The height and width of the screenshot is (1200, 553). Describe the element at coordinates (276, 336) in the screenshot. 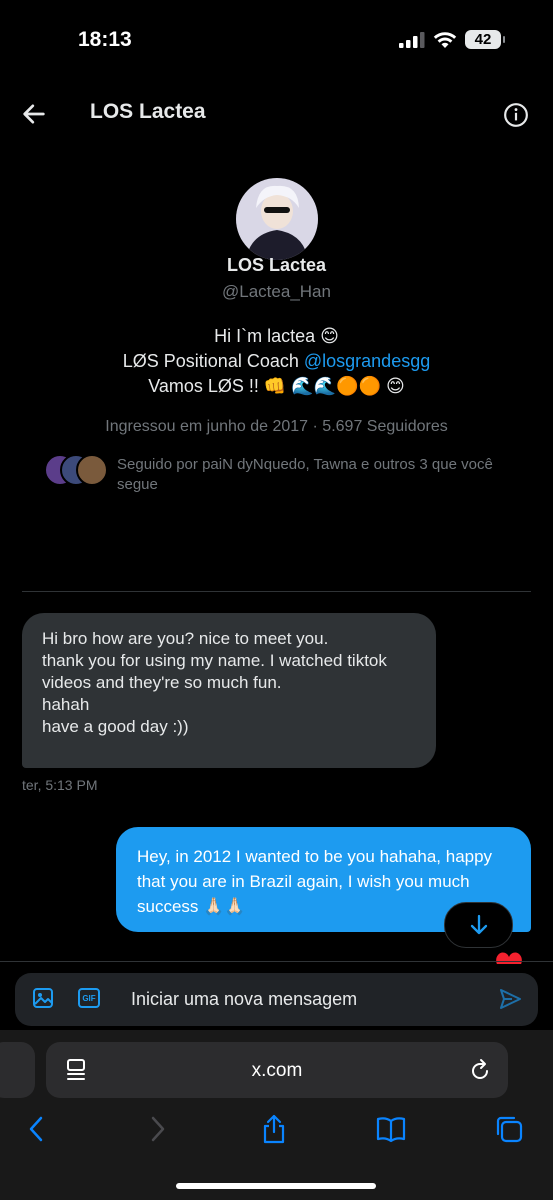

I see `bio-line-1: Hi I`m lactea 😊` at that location.